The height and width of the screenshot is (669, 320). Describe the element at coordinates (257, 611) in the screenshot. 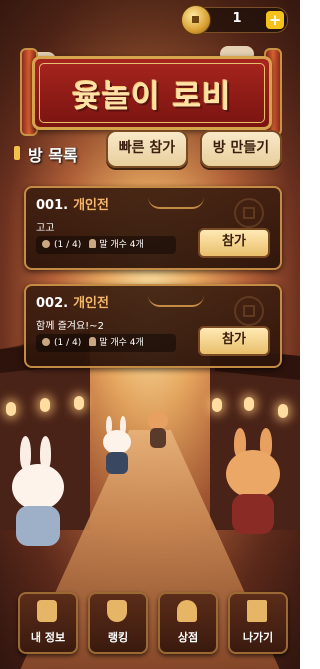

I see `exit-icon` at that location.